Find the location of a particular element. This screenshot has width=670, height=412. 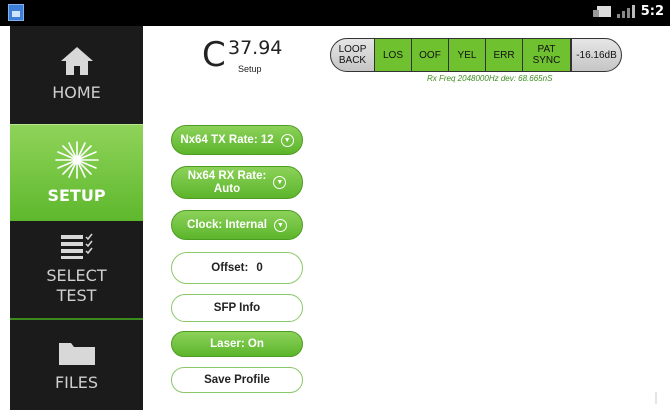

pat-sync-indicator: PAT SYNC is located at coordinates (547, 55).